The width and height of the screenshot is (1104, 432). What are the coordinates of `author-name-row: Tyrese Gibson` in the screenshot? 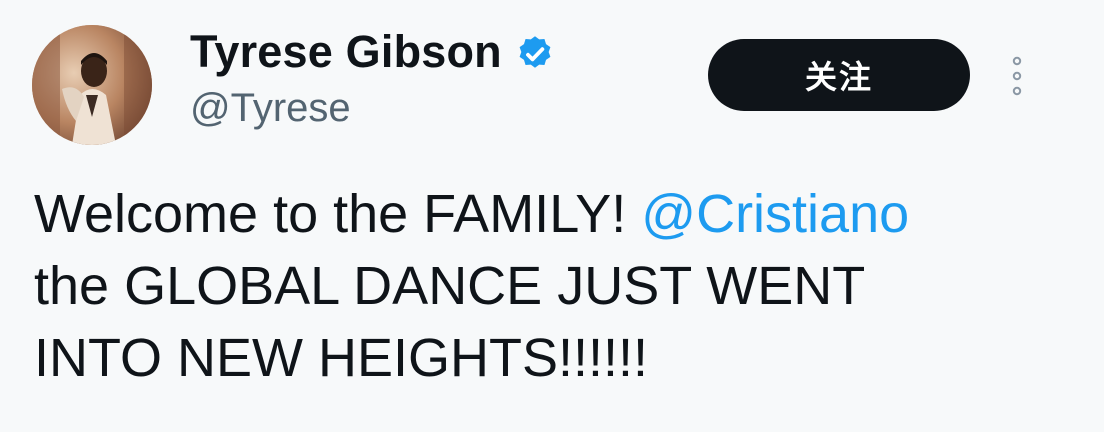 It's located at (373, 52).